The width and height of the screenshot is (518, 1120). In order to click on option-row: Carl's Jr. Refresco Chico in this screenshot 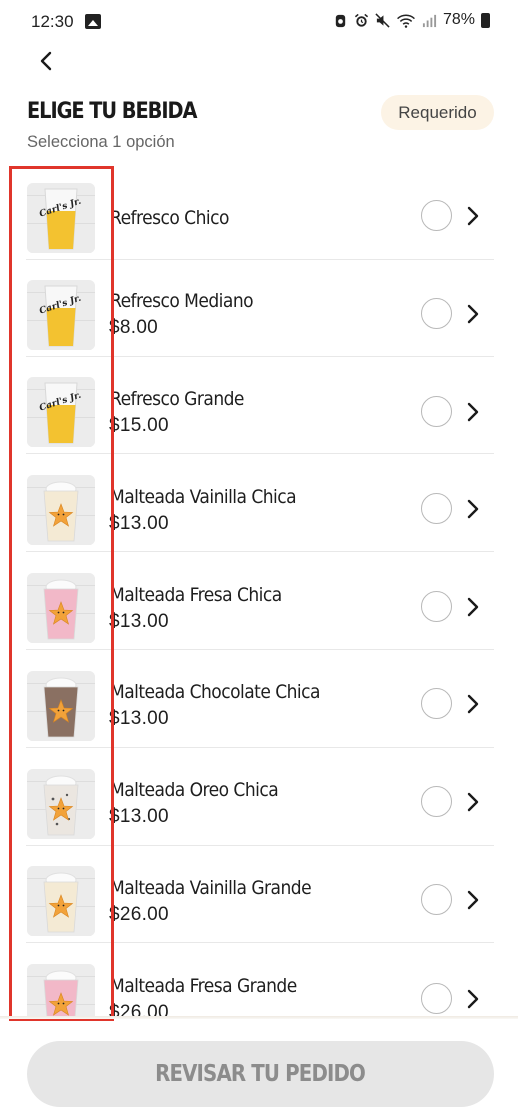, I will do `click(259, 211)`.